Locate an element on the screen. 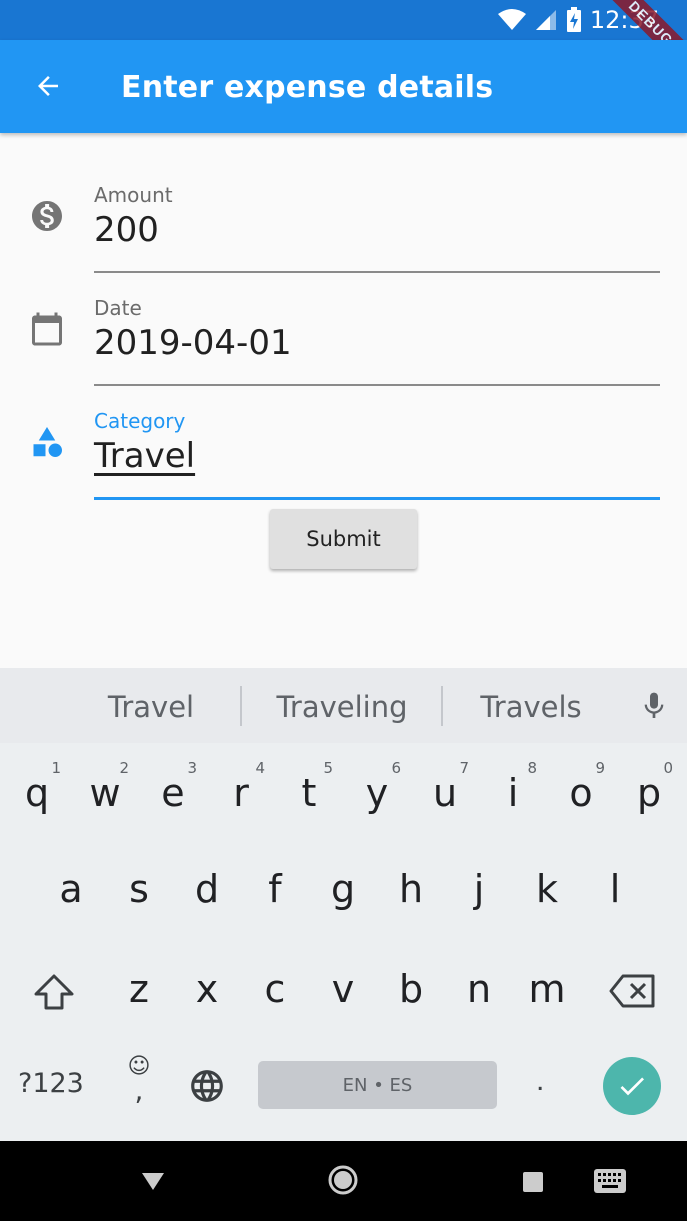 This screenshot has width=687, height=1221. key-t: t5 is located at coordinates (309, 790).